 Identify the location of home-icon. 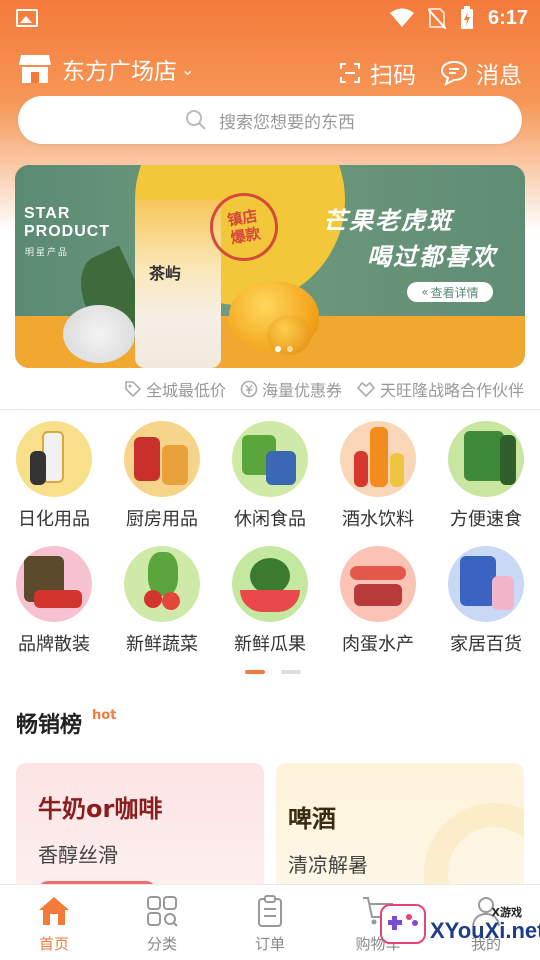
(54, 911).